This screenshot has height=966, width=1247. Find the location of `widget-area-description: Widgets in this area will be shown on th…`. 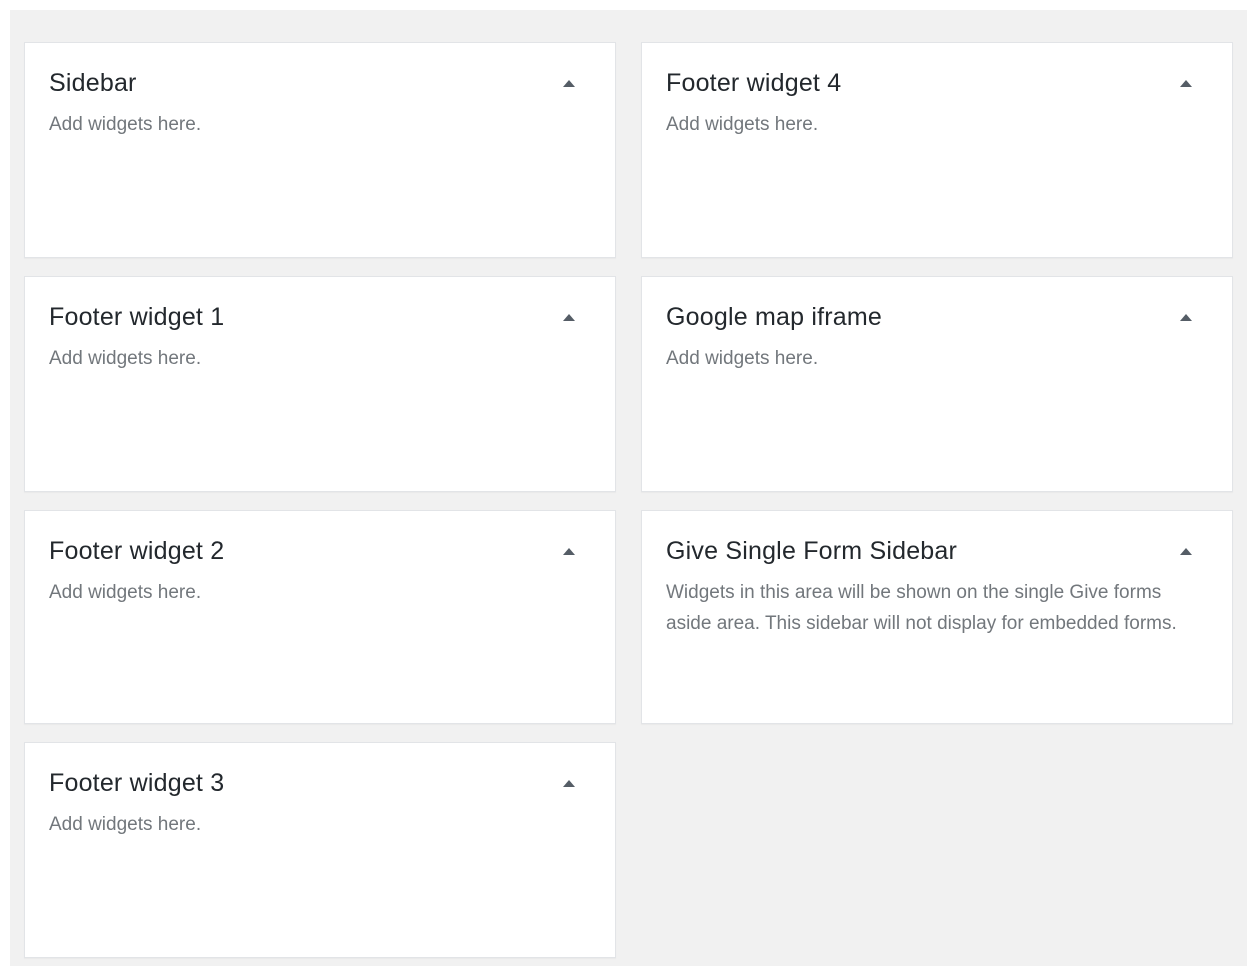

widget-area-description: Widgets in this area will be shown on th… is located at coordinates (921, 608).